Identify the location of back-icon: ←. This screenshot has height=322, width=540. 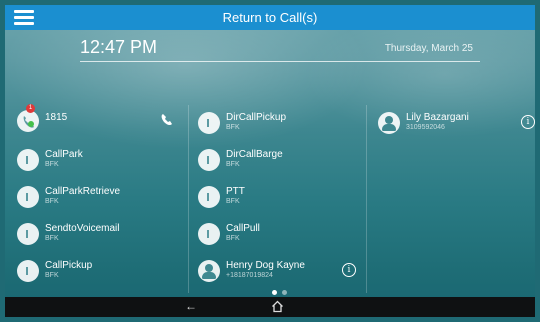
(191, 306).